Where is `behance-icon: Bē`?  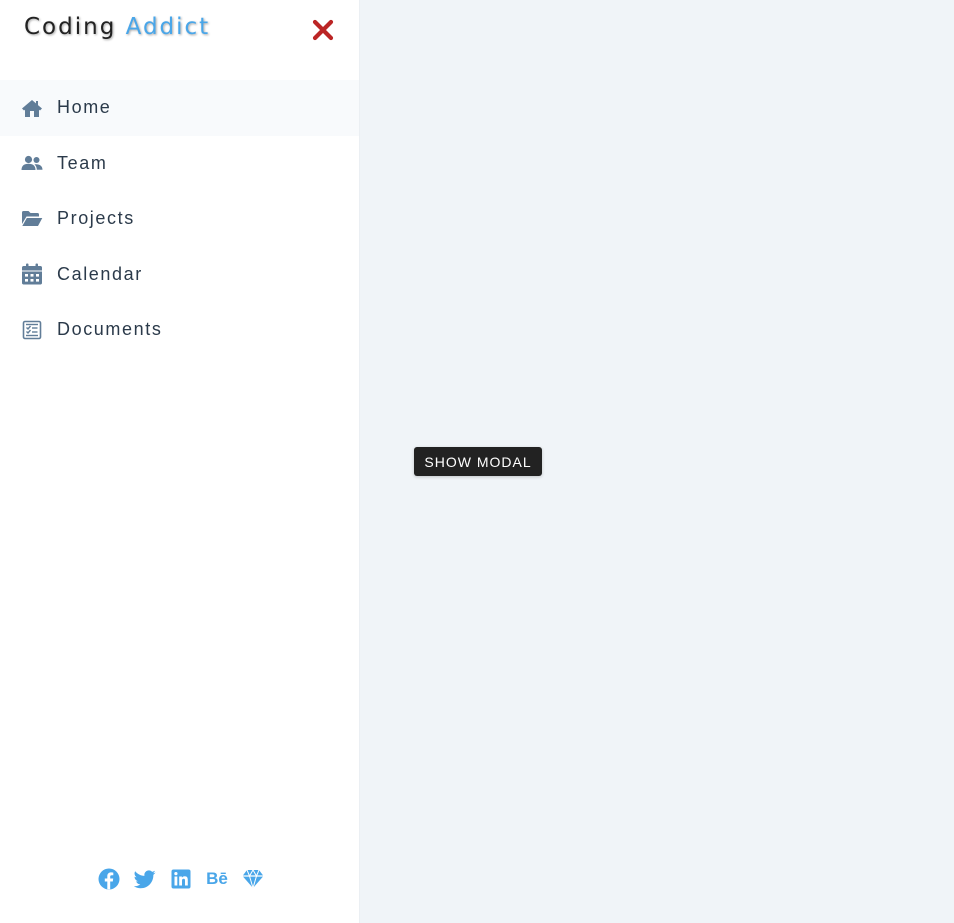 behance-icon: Bē is located at coordinates (217, 878).